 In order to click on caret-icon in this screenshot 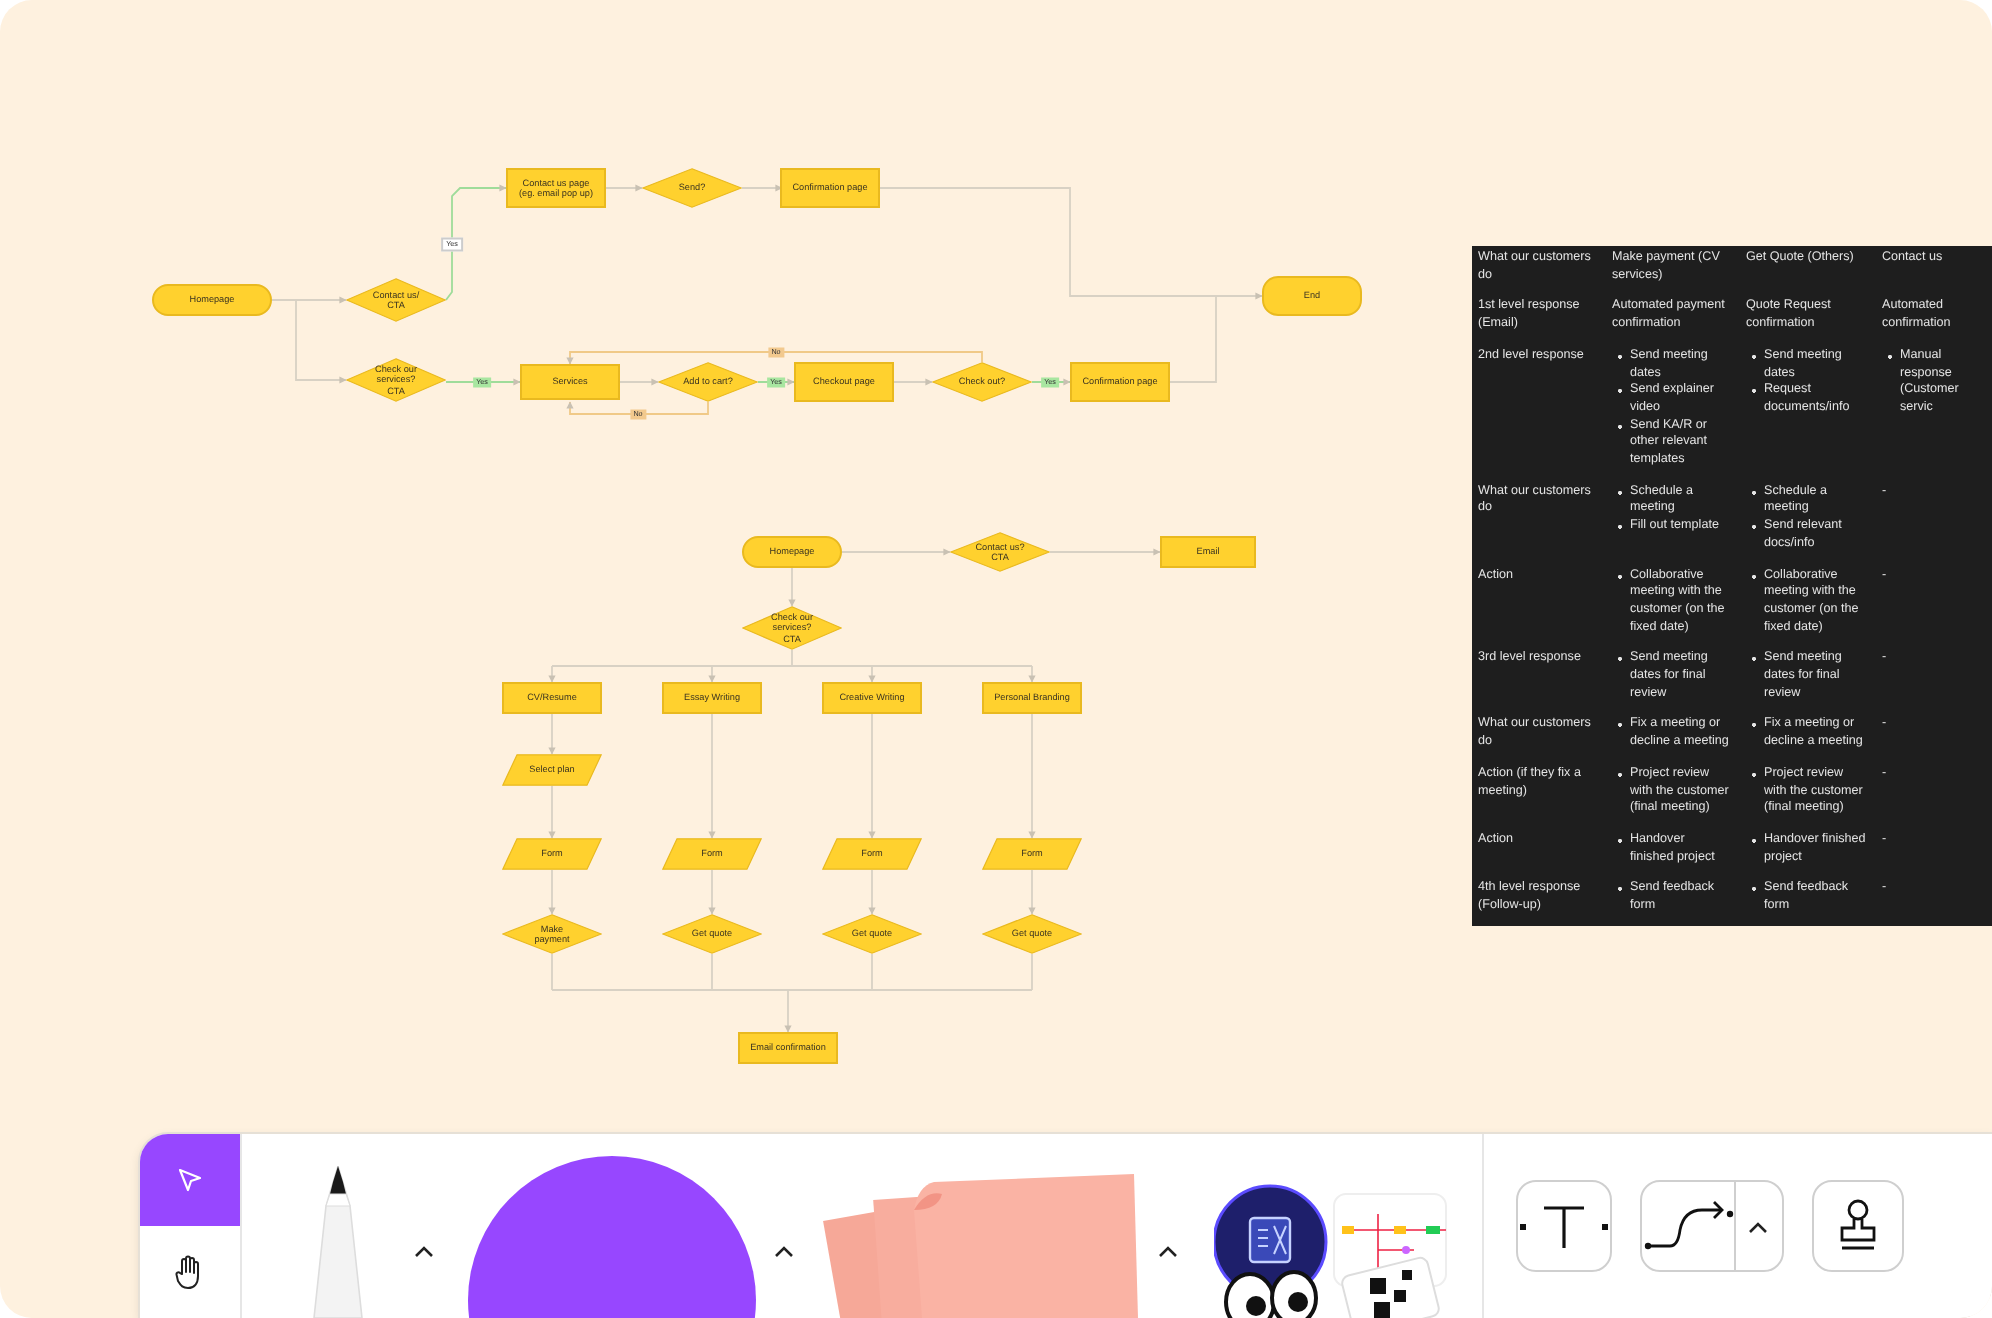, I will do `click(1758, 1226)`.